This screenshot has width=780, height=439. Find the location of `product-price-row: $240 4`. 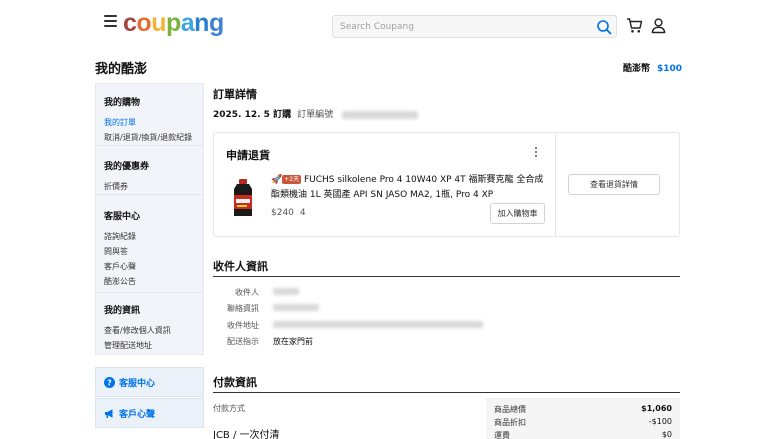

product-price-row: $240 4 is located at coordinates (288, 213).